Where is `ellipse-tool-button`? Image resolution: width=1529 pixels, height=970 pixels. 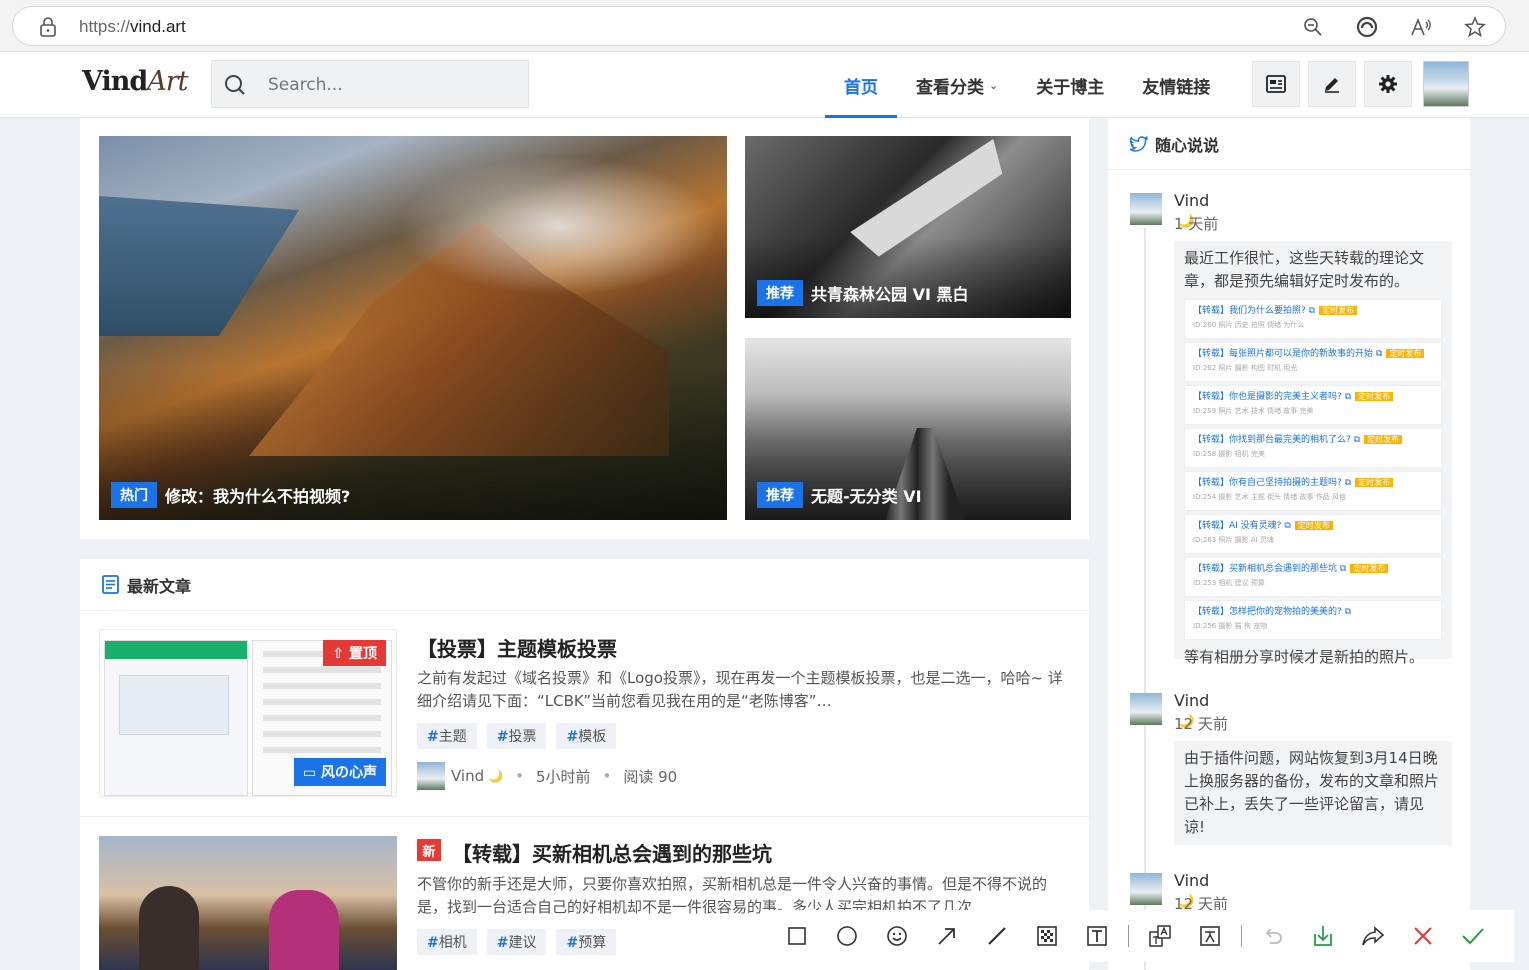
ellipse-tool-button is located at coordinates (847, 936).